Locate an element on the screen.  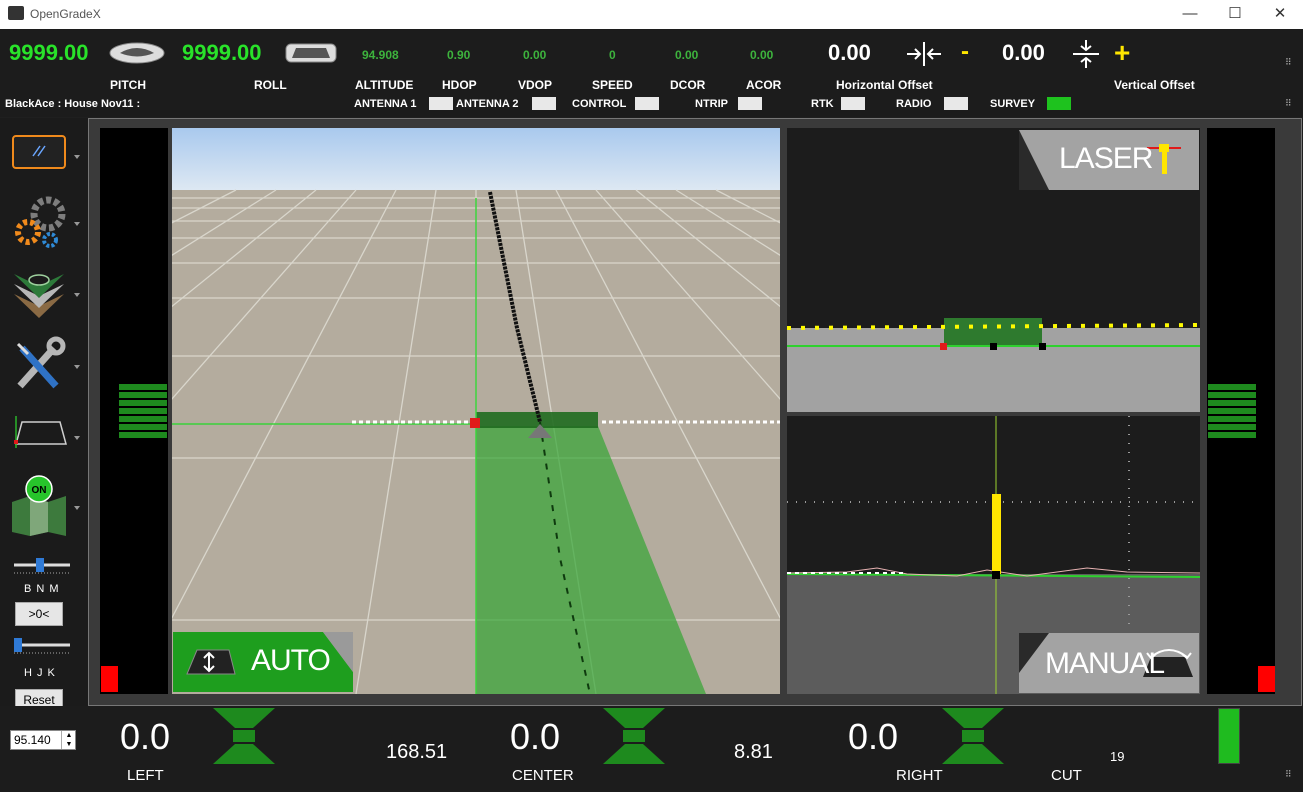
close-button: ✕ is located at coordinates (1280, 14).